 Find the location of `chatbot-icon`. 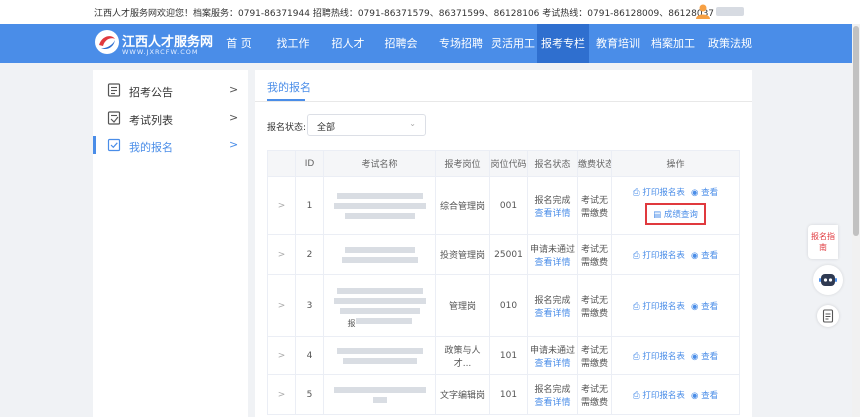

chatbot-icon is located at coordinates (828, 280).